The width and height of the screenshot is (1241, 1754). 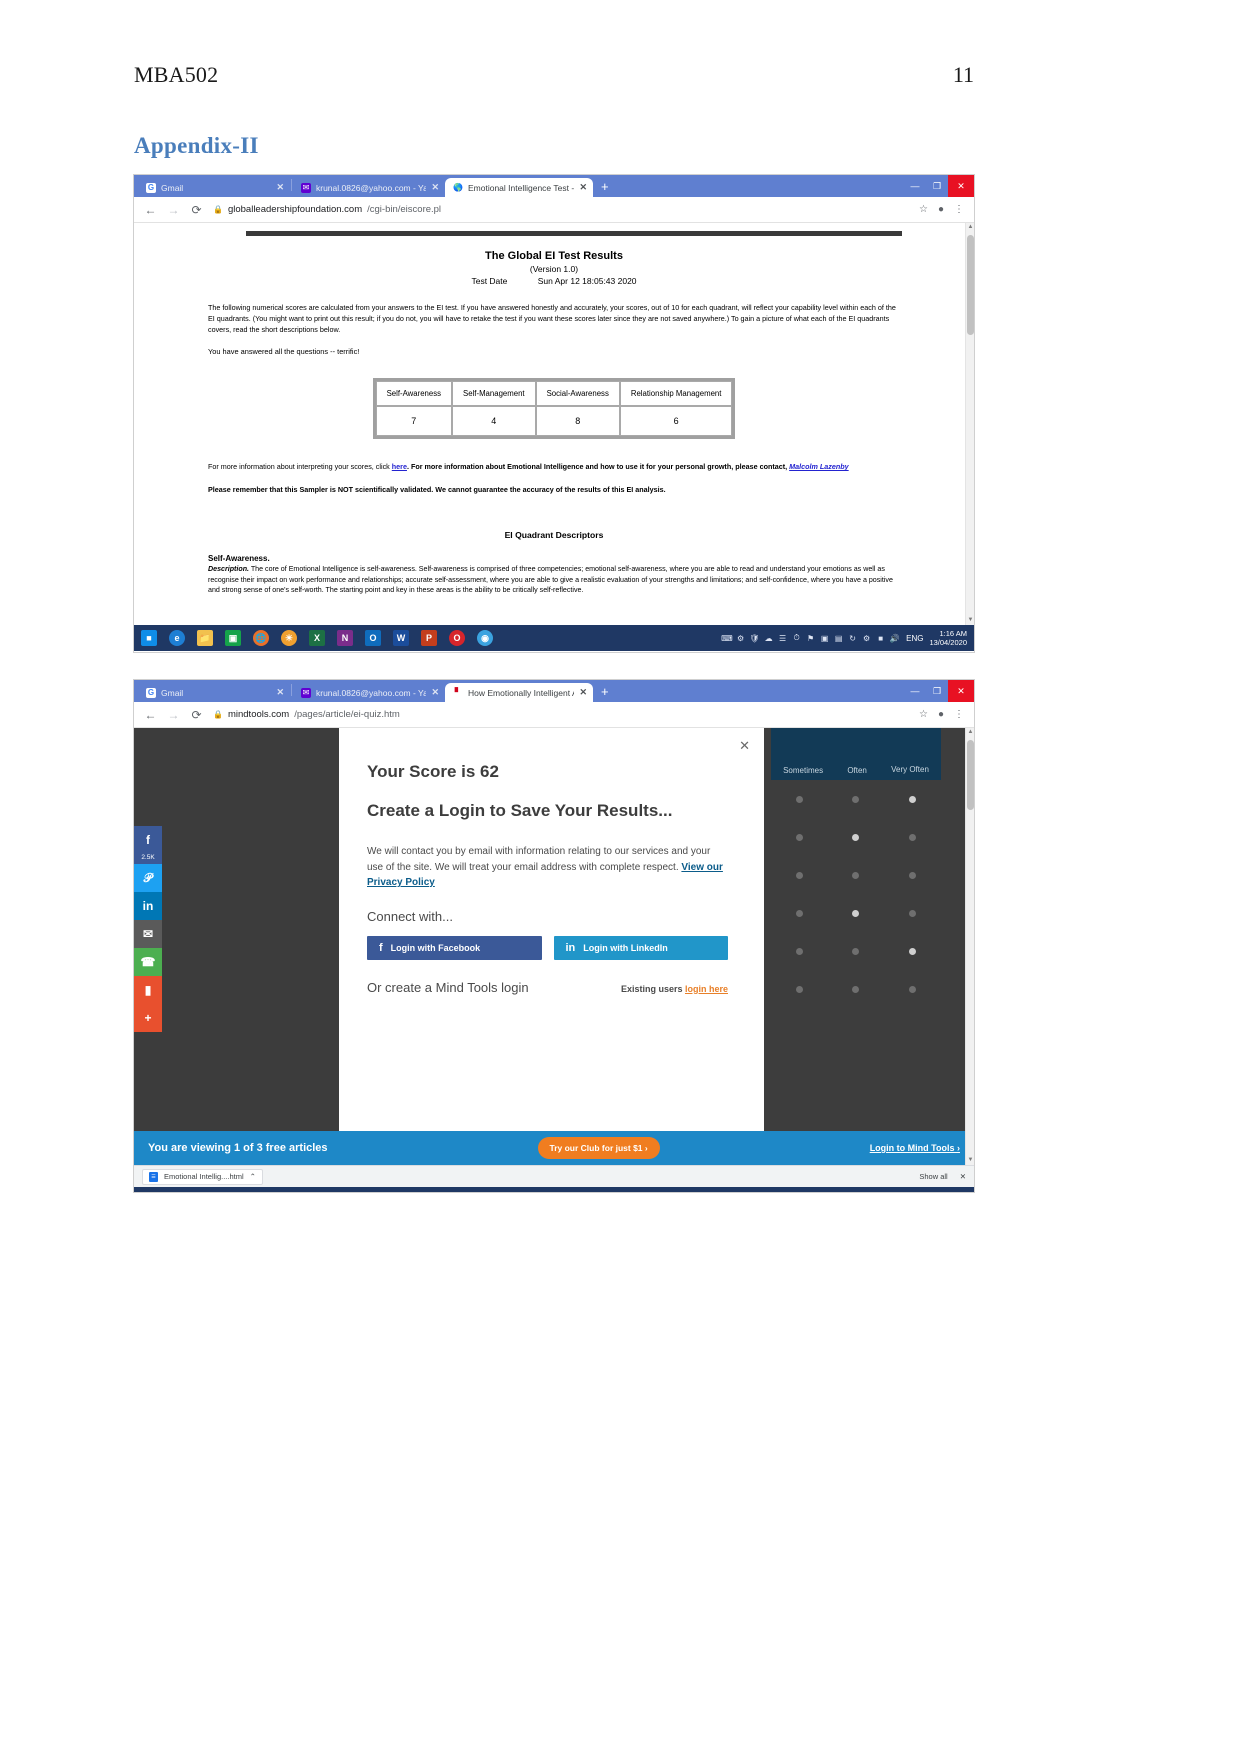 I want to click on login-to-mindtools-link: Login to Mind Tools ›, so click(x=915, y=1148).